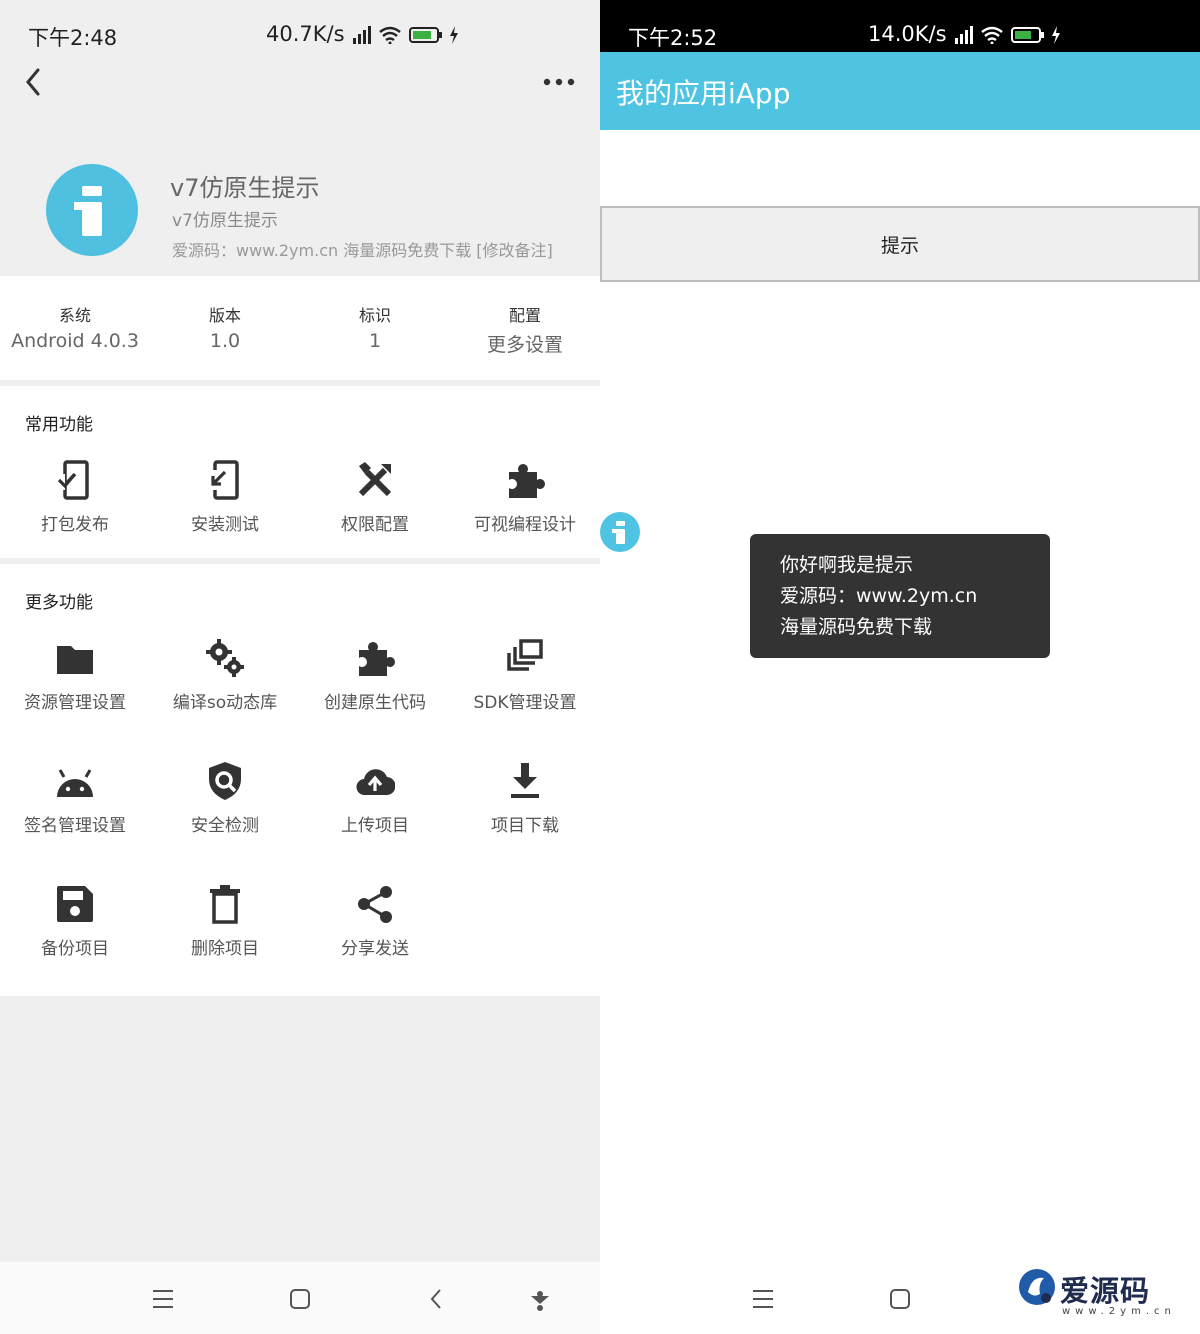 This screenshot has width=1200, height=1334. I want to click on delete-project-button: 删除项目, so click(225, 929).